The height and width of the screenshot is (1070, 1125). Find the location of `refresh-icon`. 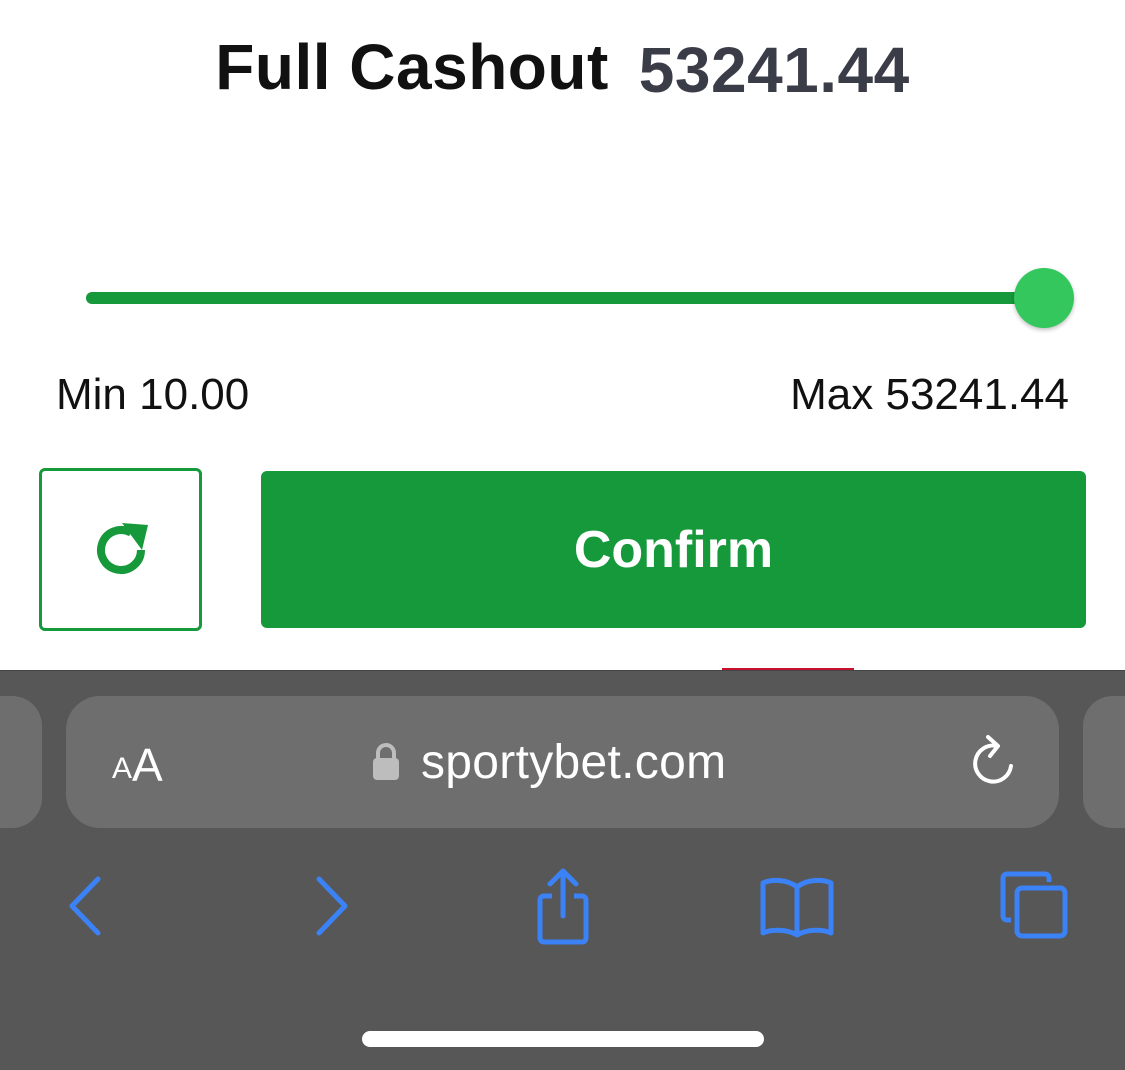

refresh-icon is located at coordinates (122, 548).